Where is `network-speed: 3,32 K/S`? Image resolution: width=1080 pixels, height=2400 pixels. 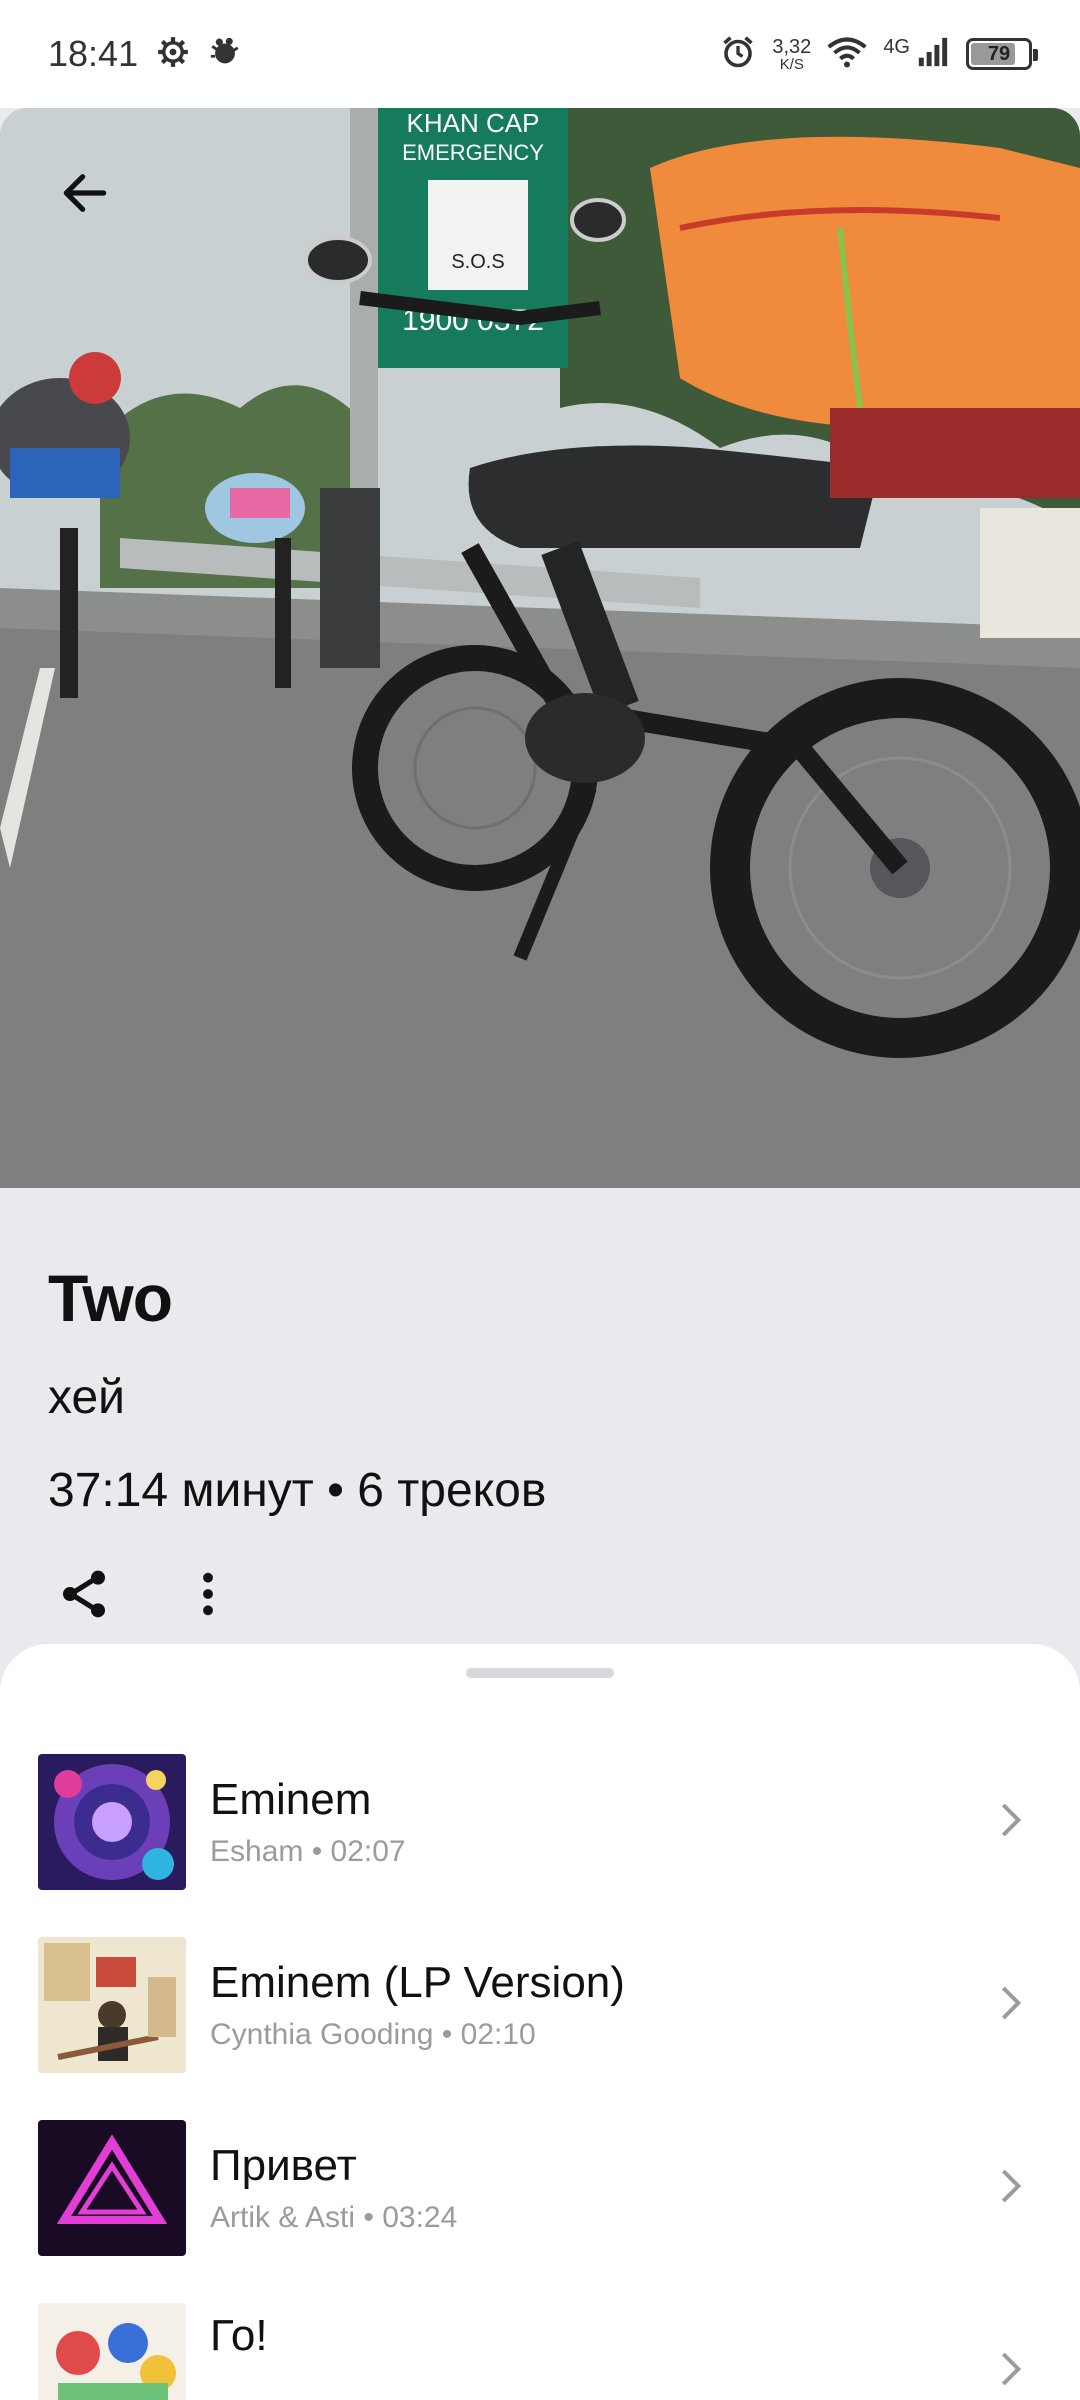
network-speed: 3,32 K/S is located at coordinates (791, 54).